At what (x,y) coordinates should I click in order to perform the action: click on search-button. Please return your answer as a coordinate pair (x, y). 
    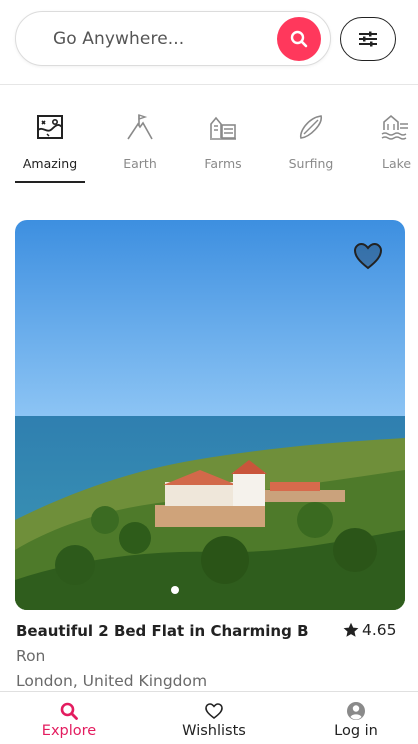
    Looking at the image, I should click on (299, 39).